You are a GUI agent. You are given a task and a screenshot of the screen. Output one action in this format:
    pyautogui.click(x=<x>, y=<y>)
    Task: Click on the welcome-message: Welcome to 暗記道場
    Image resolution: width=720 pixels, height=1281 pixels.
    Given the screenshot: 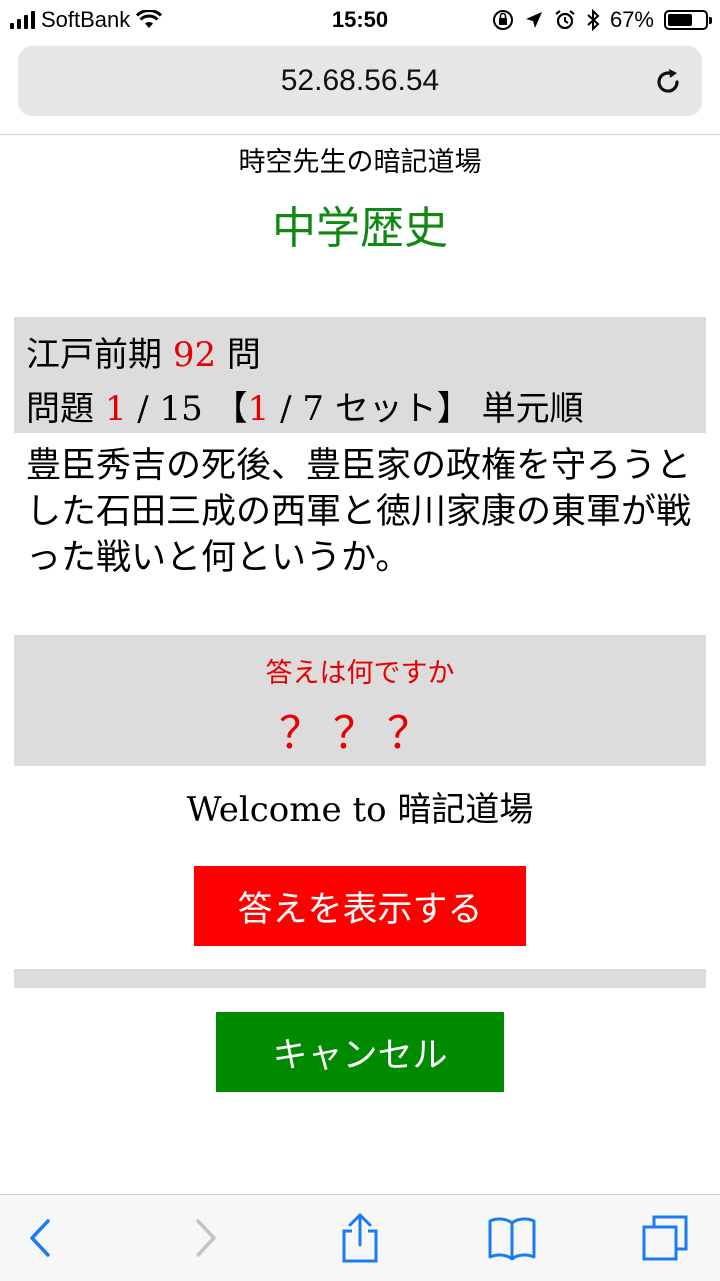 What is the action you would take?
    pyautogui.click(x=360, y=810)
    